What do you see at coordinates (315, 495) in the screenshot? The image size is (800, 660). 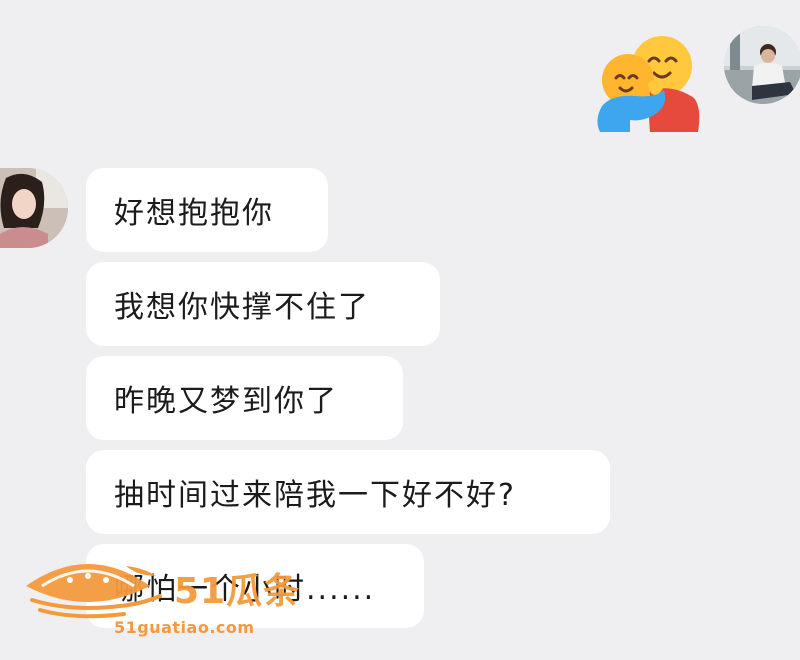 I see `message-text: 抽时间过来陪我一下好不好?` at bounding box center [315, 495].